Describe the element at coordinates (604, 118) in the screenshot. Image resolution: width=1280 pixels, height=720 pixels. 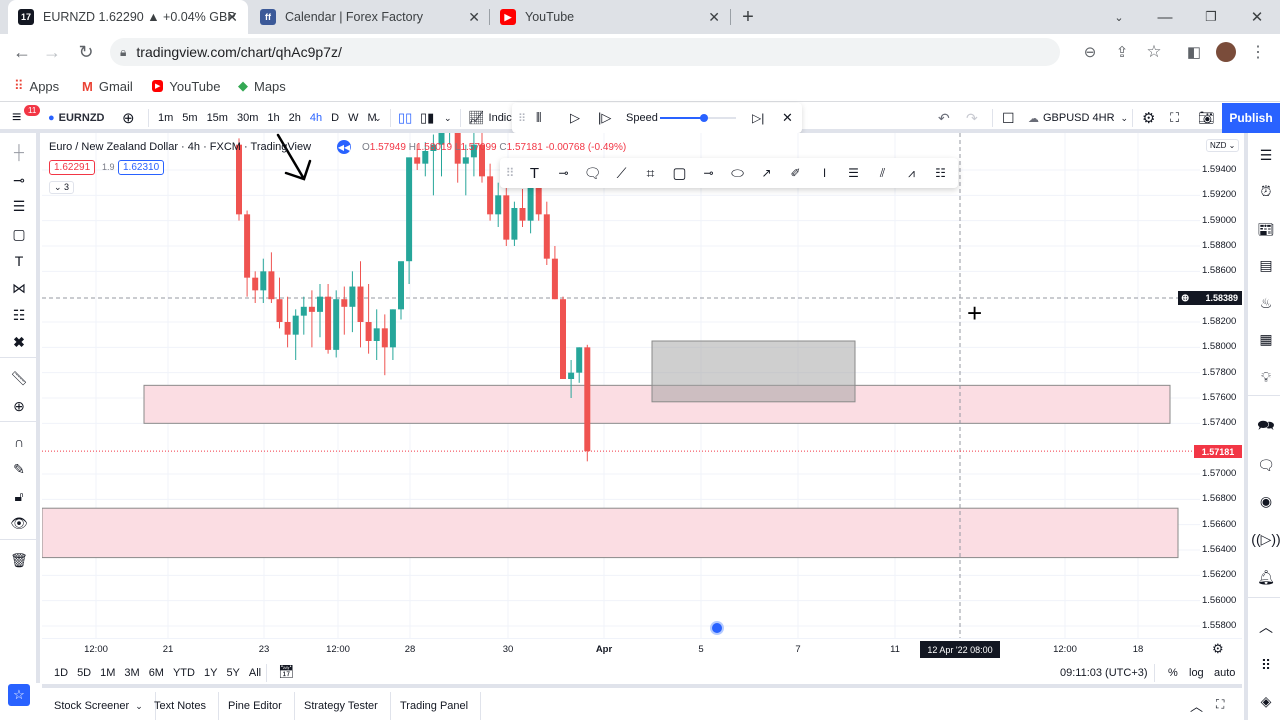
I see `step-forward-icon: |▷` at that location.